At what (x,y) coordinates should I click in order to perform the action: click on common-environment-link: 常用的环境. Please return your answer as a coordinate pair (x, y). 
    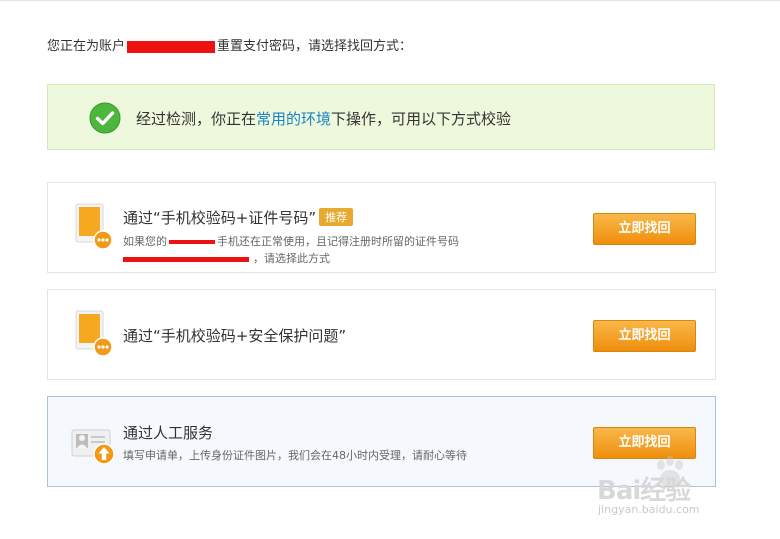
    Looking at the image, I should click on (293, 119).